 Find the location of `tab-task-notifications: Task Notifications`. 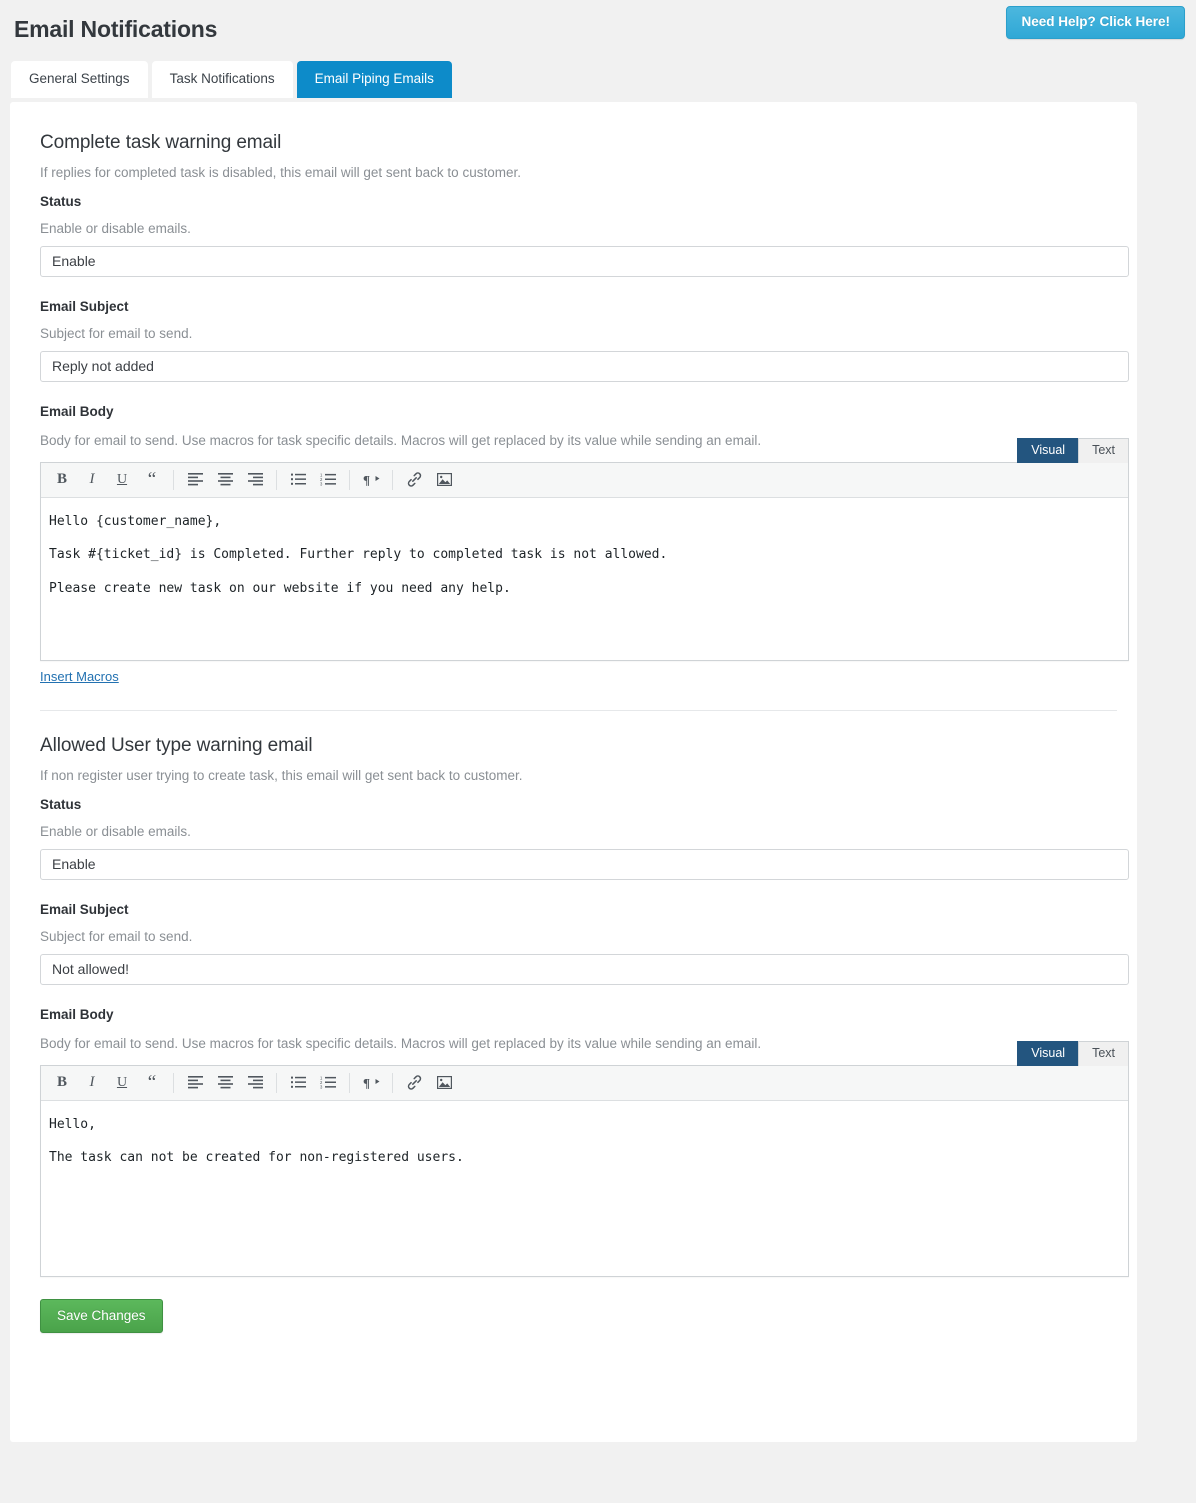

tab-task-notifications: Task Notifications is located at coordinates (222, 79).